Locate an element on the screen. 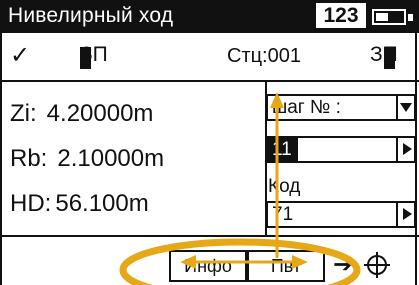 The image size is (419, 285). rb-label: Rb: is located at coordinates (29, 158).